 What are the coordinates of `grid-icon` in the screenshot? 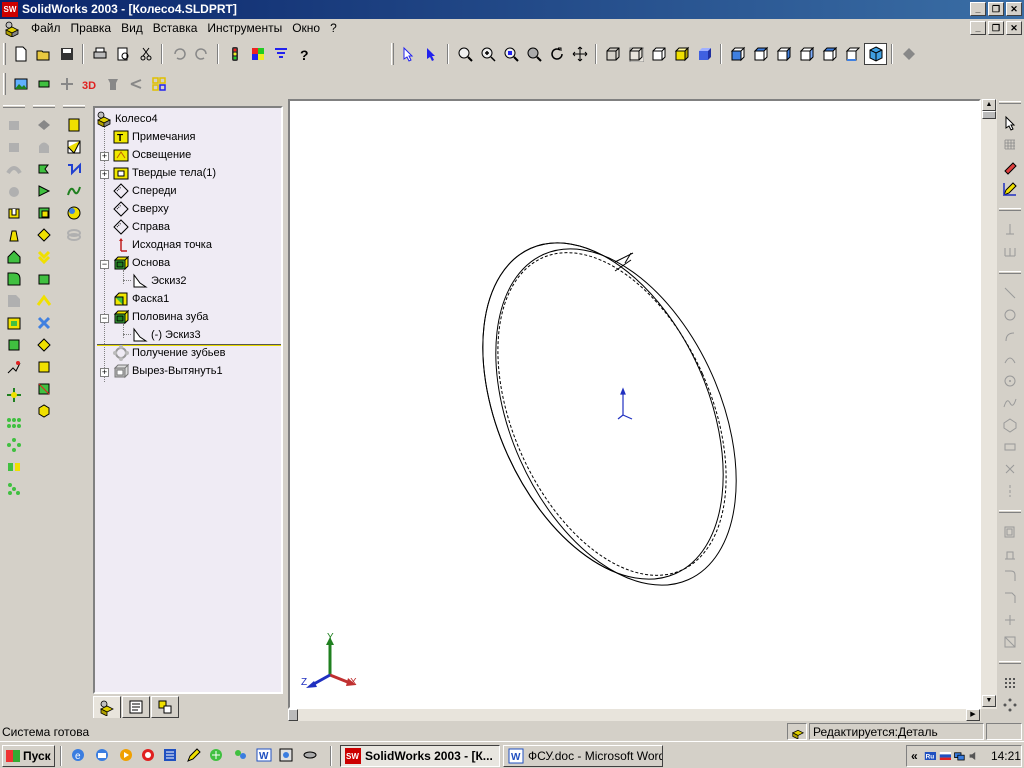 It's located at (1010, 145).